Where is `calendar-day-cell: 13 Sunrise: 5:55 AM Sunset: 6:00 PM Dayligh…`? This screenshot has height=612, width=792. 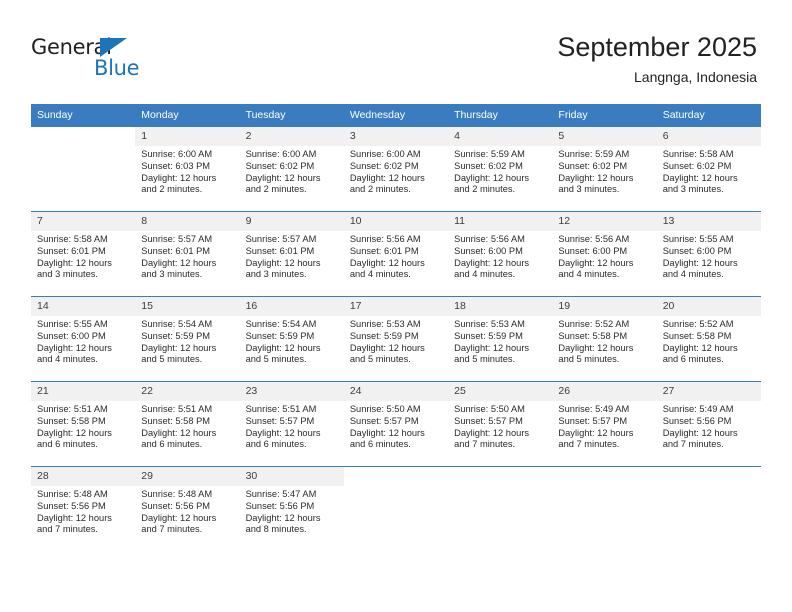
calendar-day-cell: 13 Sunrise: 5:55 AM Sunset: 6:00 PM Dayligh… is located at coordinates (708, 254).